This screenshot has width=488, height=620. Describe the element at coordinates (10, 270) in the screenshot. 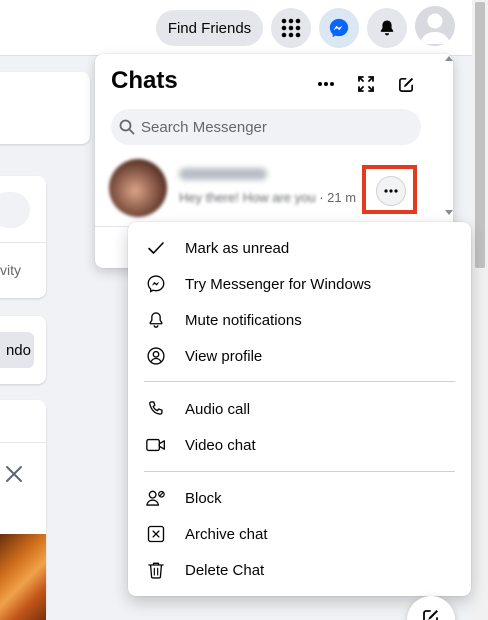

I see `background-text: vity` at that location.